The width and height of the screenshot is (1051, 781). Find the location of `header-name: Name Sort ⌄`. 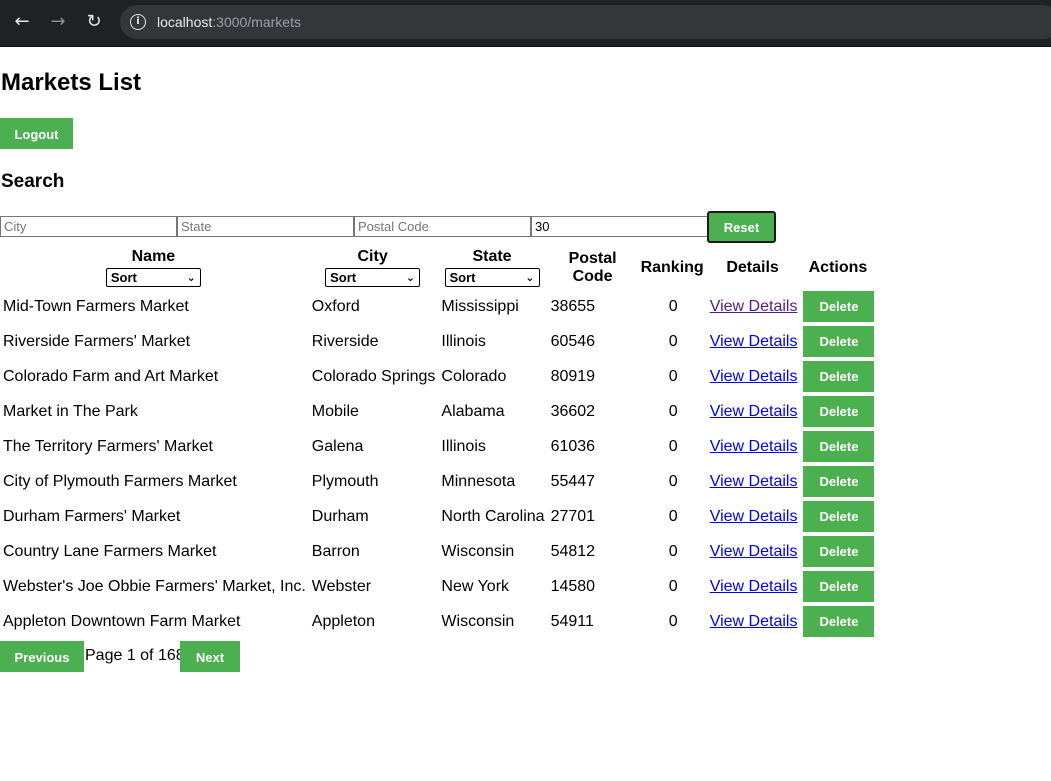

header-name: Name Sort ⌄ is located at coordinates (153, 267).